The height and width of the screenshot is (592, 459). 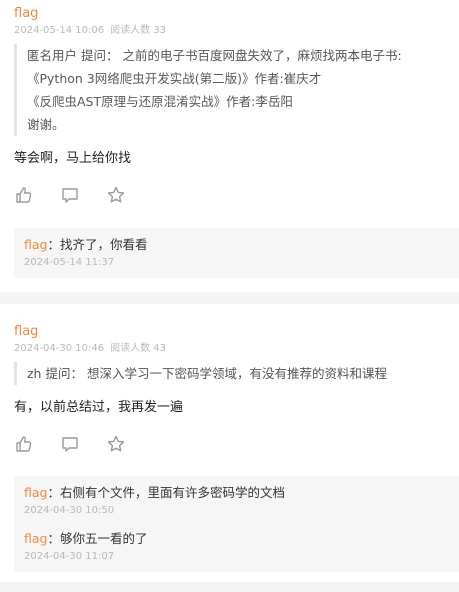 I want to click on question-line: 匿名用户 提问： 之前的电子书百度网盘失效了，麻烦找两本电子书:, so click(x=238, y=55).